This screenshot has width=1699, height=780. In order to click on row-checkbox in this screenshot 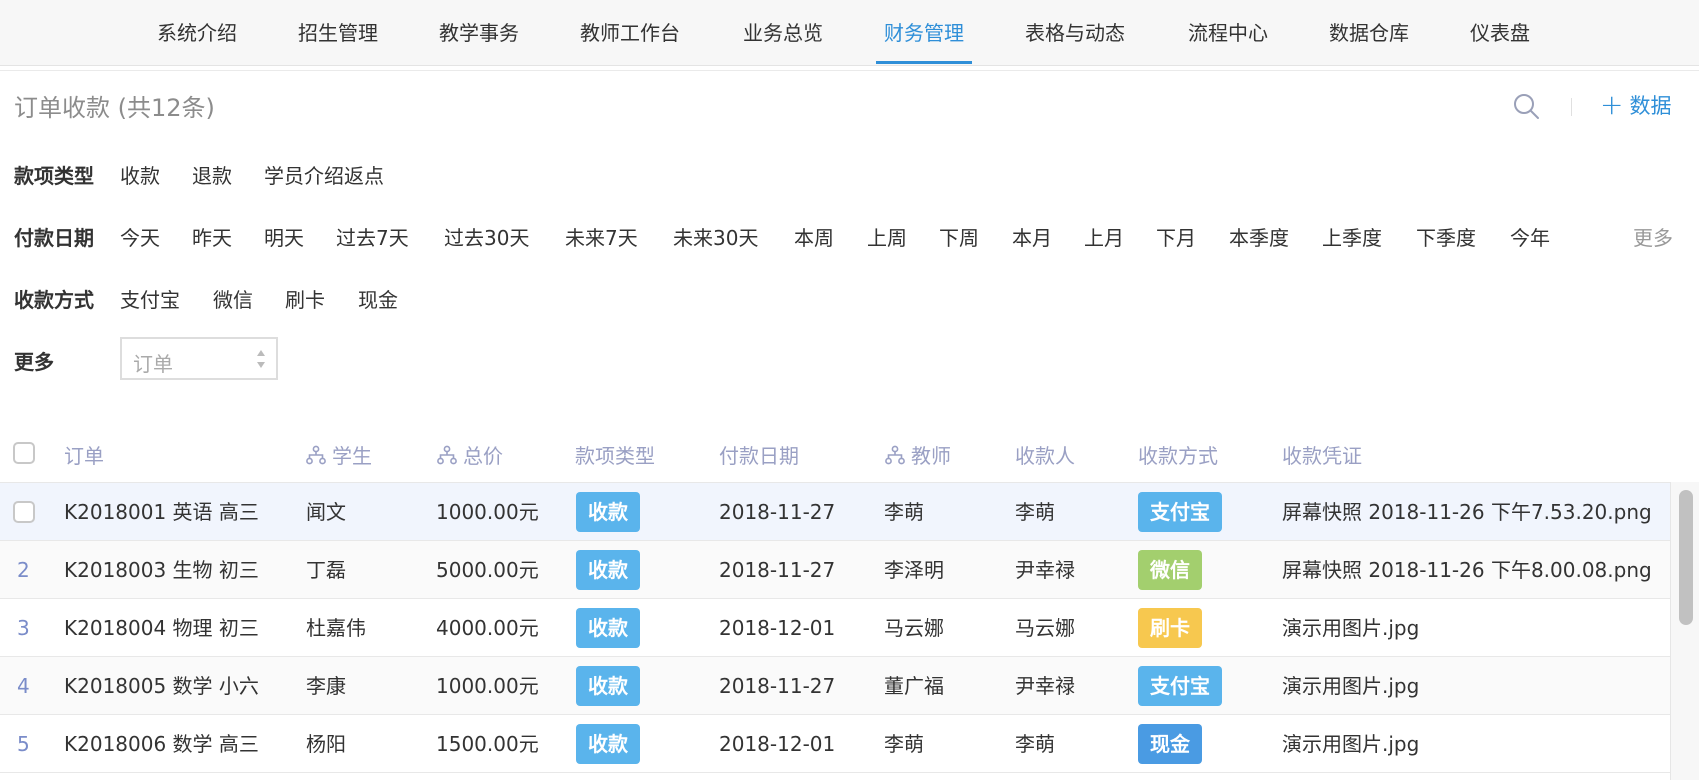, I will do `click(24, 512)`.